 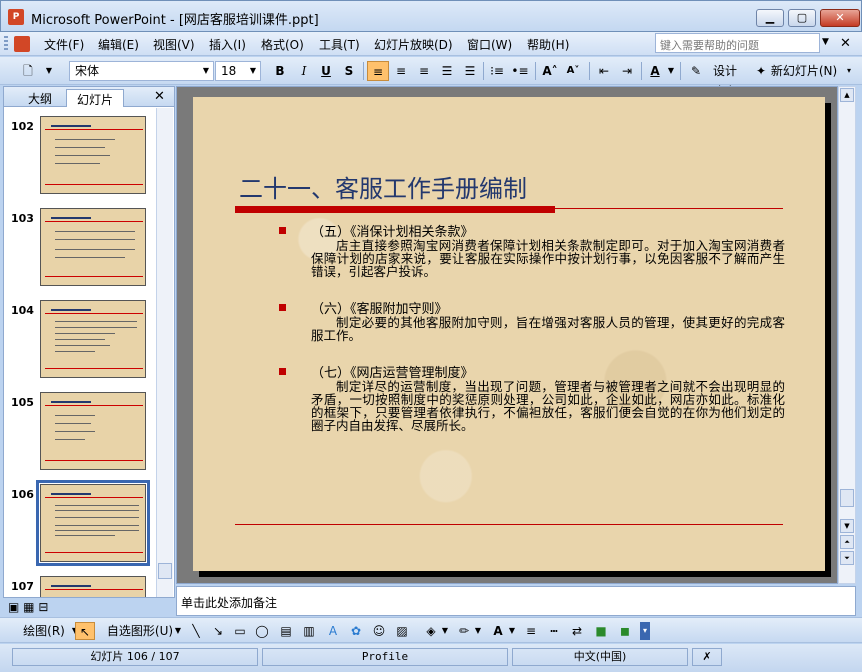 I want to click on menu-help: 帮助(H), so click(x=548, y=44).